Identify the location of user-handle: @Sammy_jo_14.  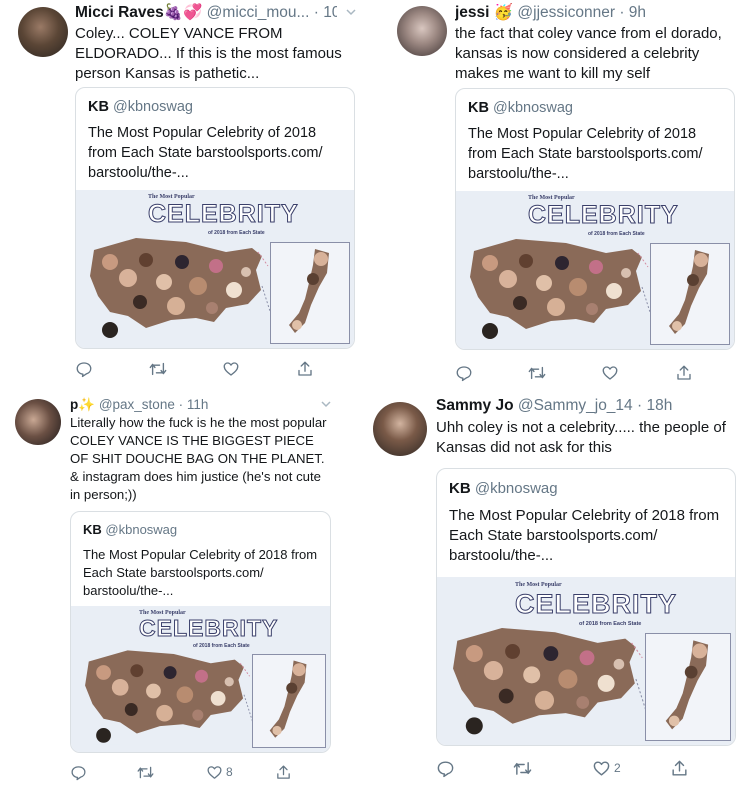
(575, 405).